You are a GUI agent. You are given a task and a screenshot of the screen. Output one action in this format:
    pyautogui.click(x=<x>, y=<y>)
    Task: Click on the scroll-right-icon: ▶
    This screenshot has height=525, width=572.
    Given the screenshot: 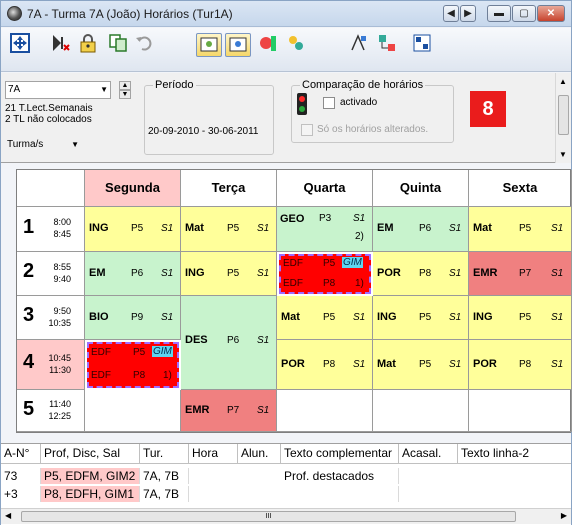 What is the action you would take?
    pyautogui.click(x=564, y=515)
    